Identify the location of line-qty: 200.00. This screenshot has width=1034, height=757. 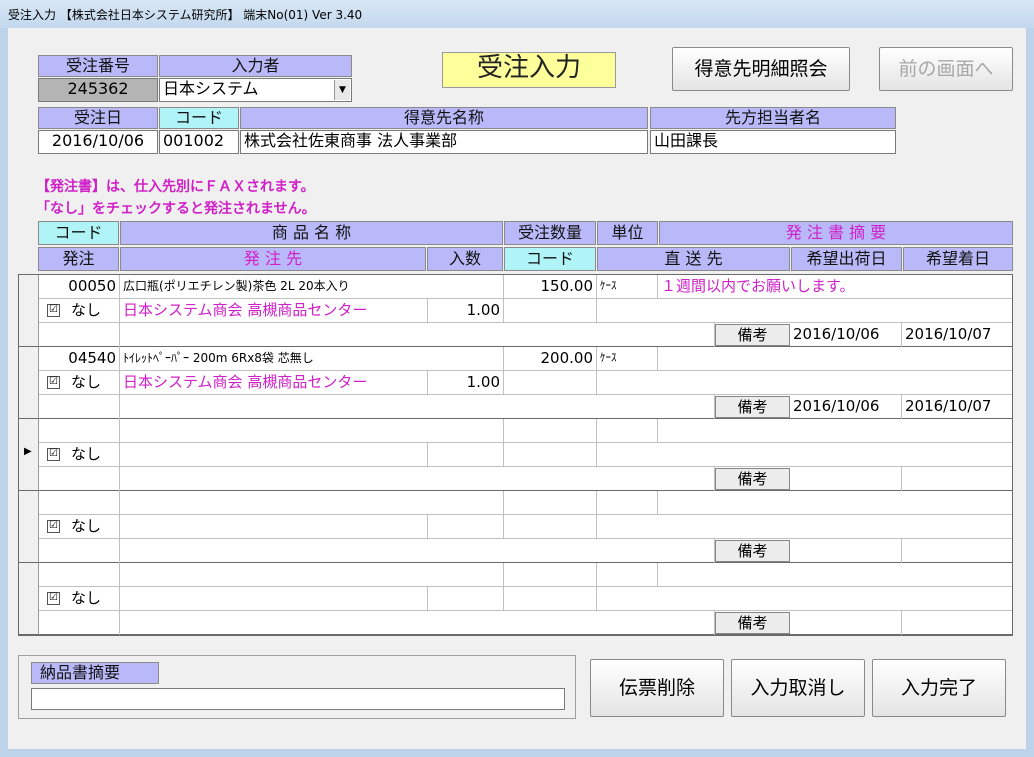
(550, 359).